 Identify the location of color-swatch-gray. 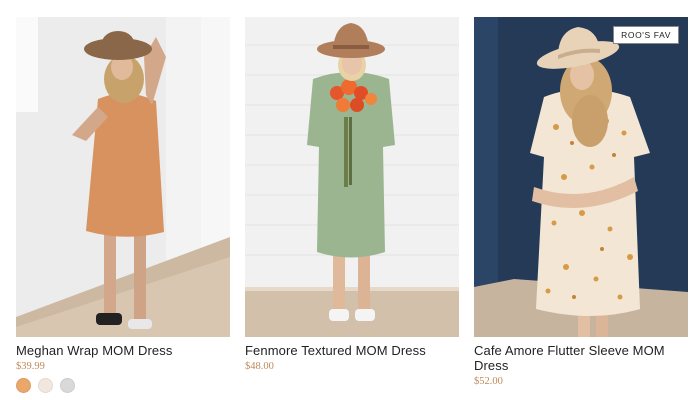
(67, 385).